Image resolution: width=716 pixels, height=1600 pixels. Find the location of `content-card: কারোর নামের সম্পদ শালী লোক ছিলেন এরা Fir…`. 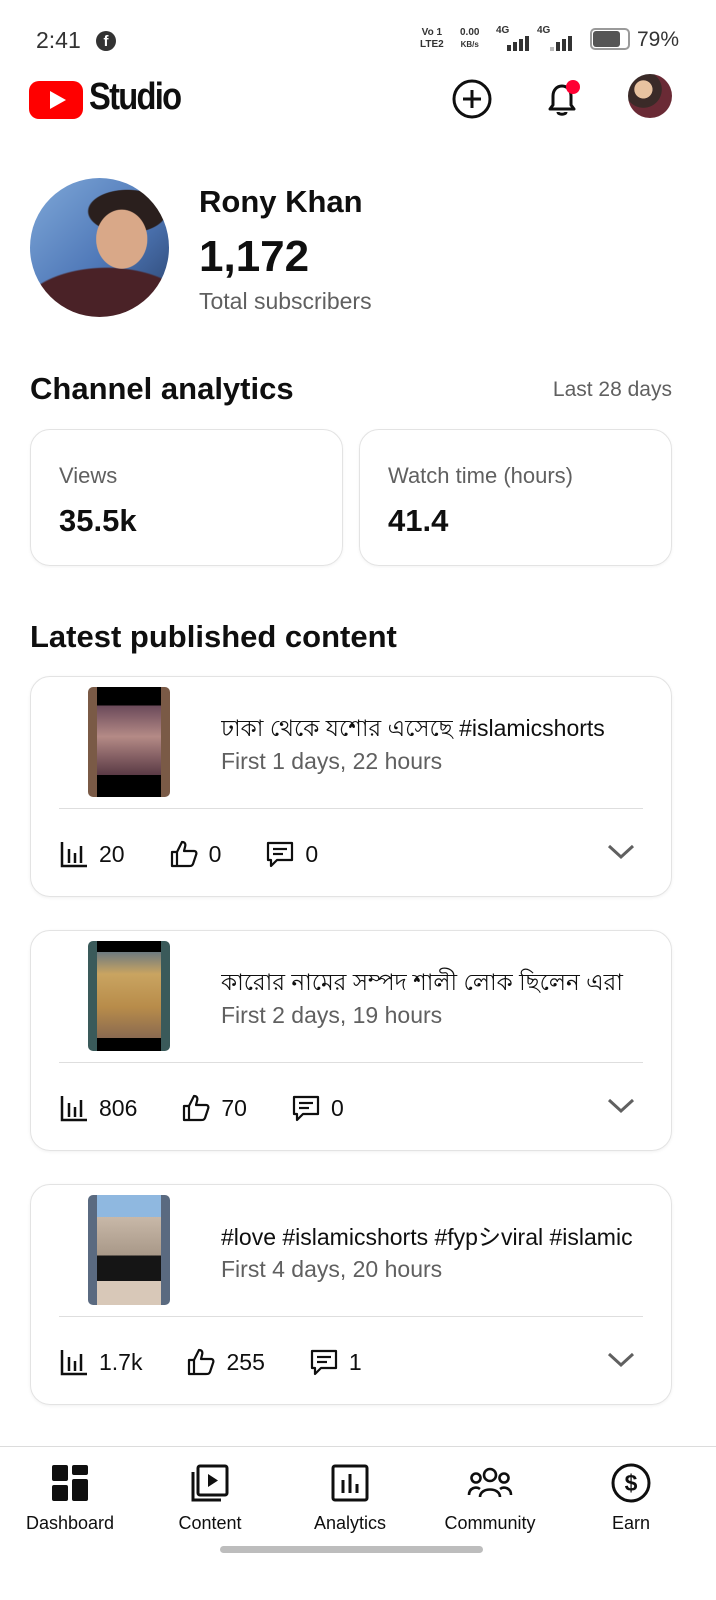

content-card: কারোর নামের সম্পদ শালী লোক ছিলেন এরা Fir… is located at coordinates (351, 1040).